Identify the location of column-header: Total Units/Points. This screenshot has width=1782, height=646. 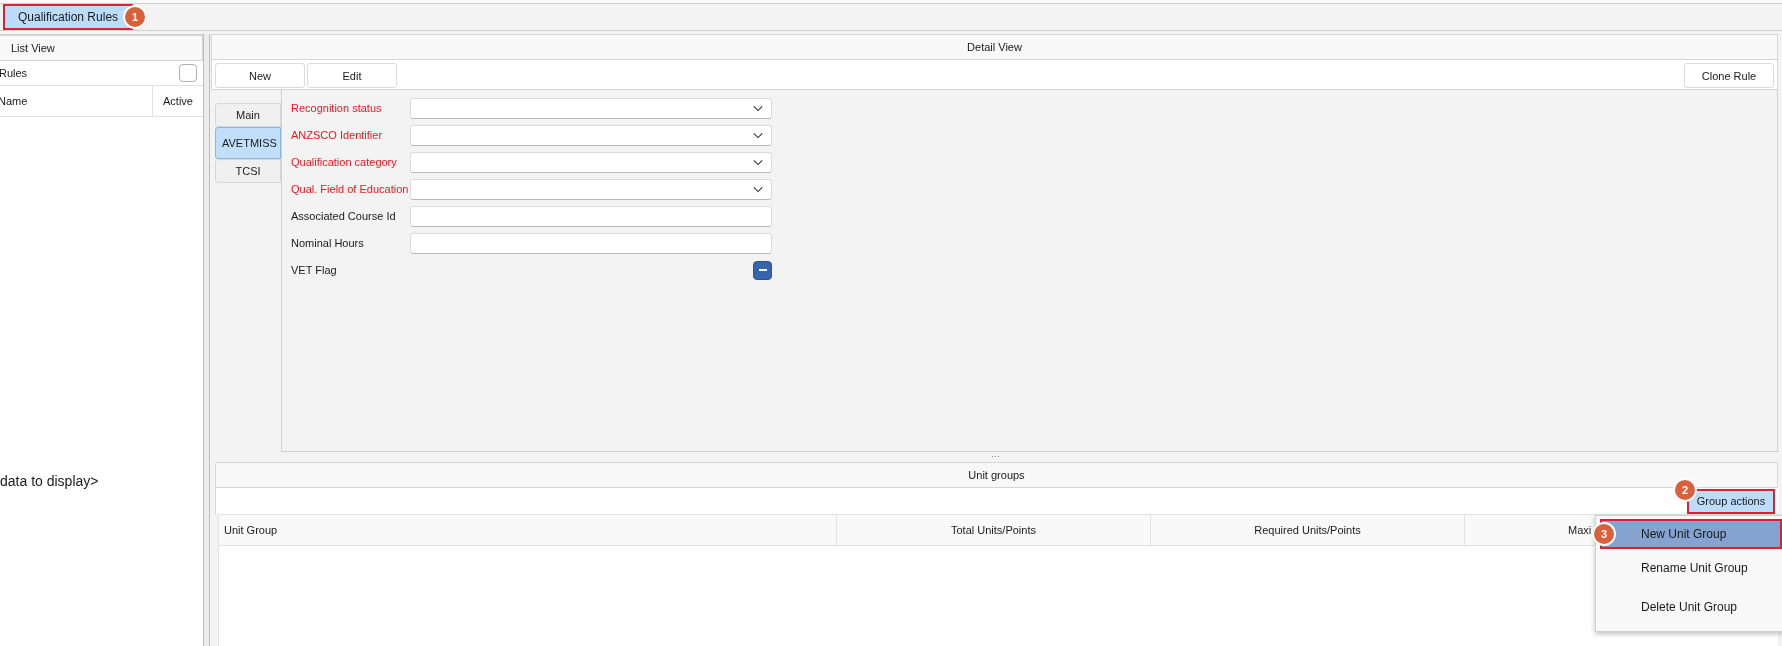
(994, 530).